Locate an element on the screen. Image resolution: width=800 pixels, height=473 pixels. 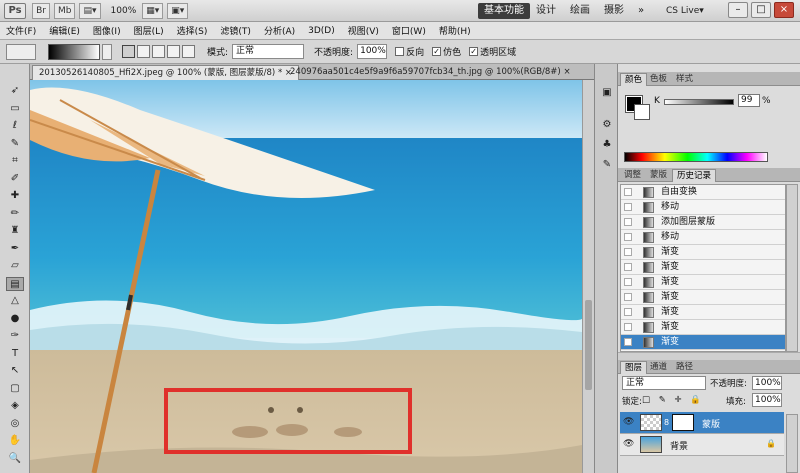
background-color-swatch is located at coordinates (642, 112).